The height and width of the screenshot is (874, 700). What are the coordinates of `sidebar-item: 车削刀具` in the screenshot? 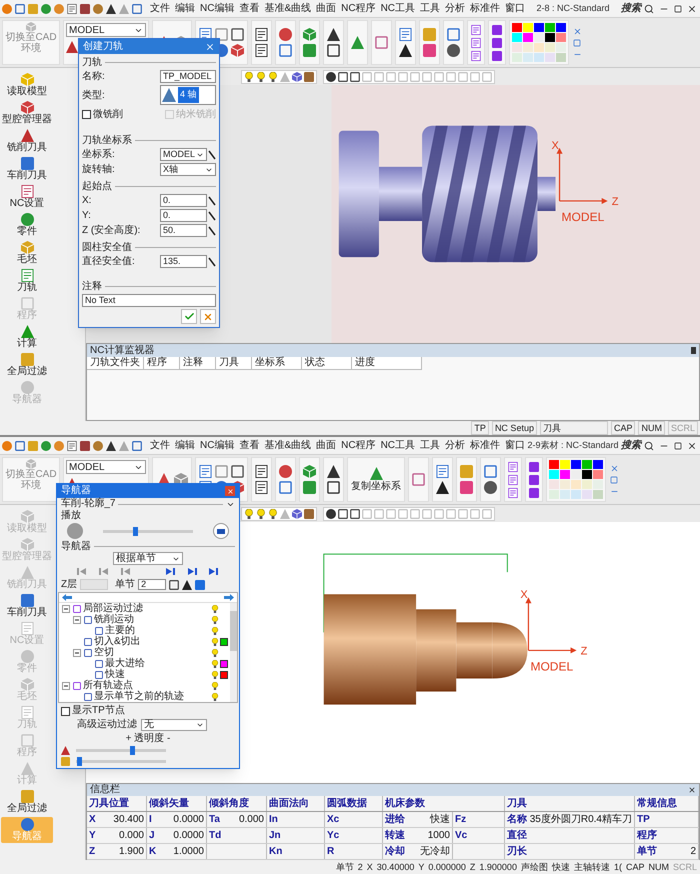 It's located at (27, 606).